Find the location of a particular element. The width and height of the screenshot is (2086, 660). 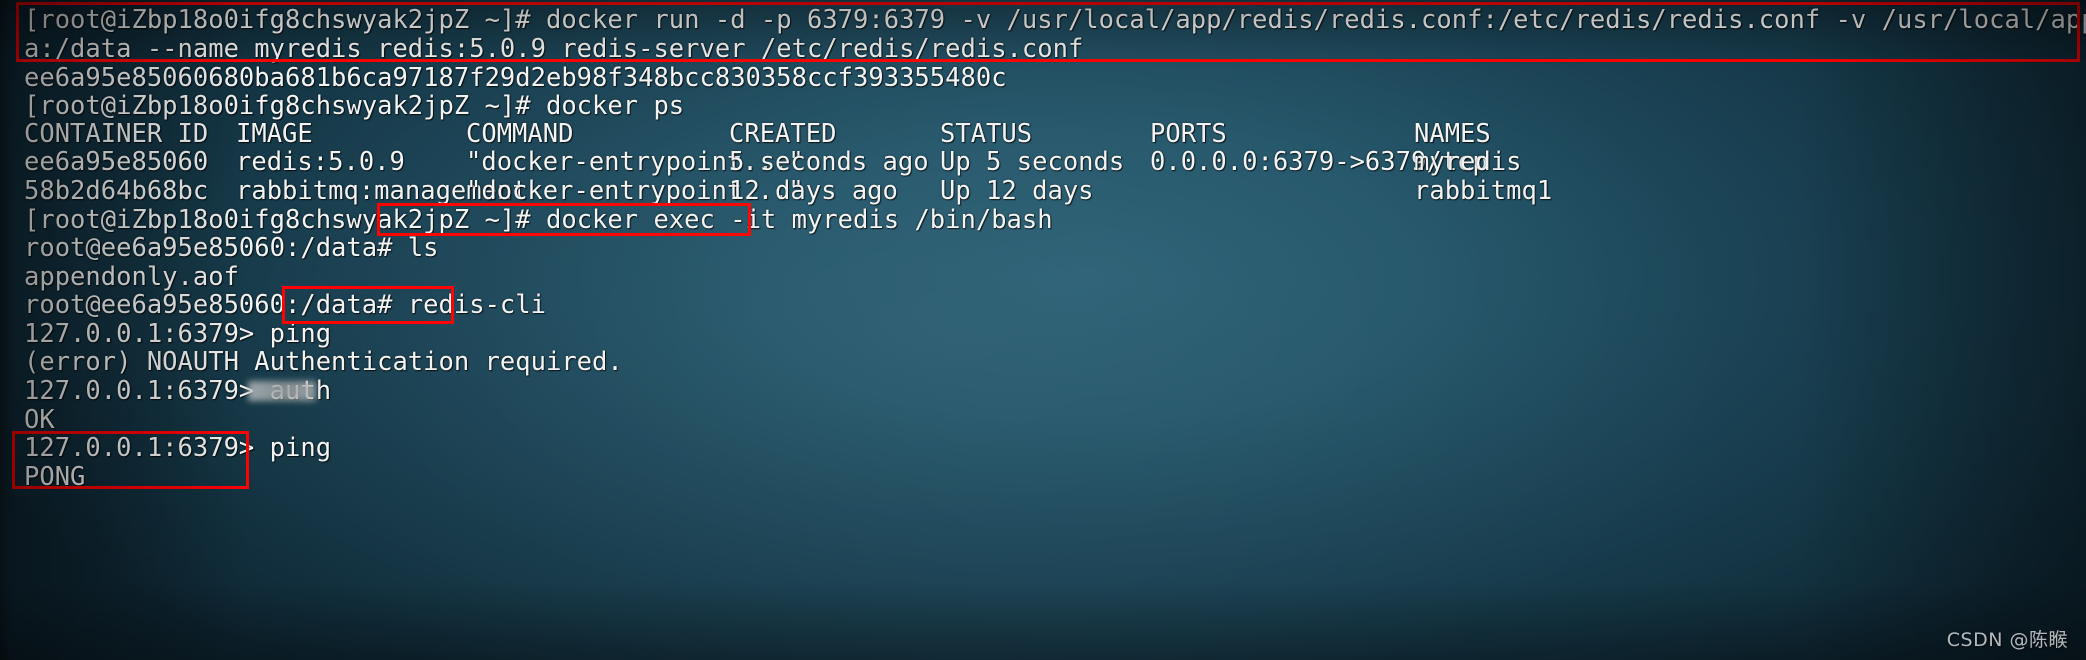

cell-created: 12 days ago is located at coordinates (813, 191).